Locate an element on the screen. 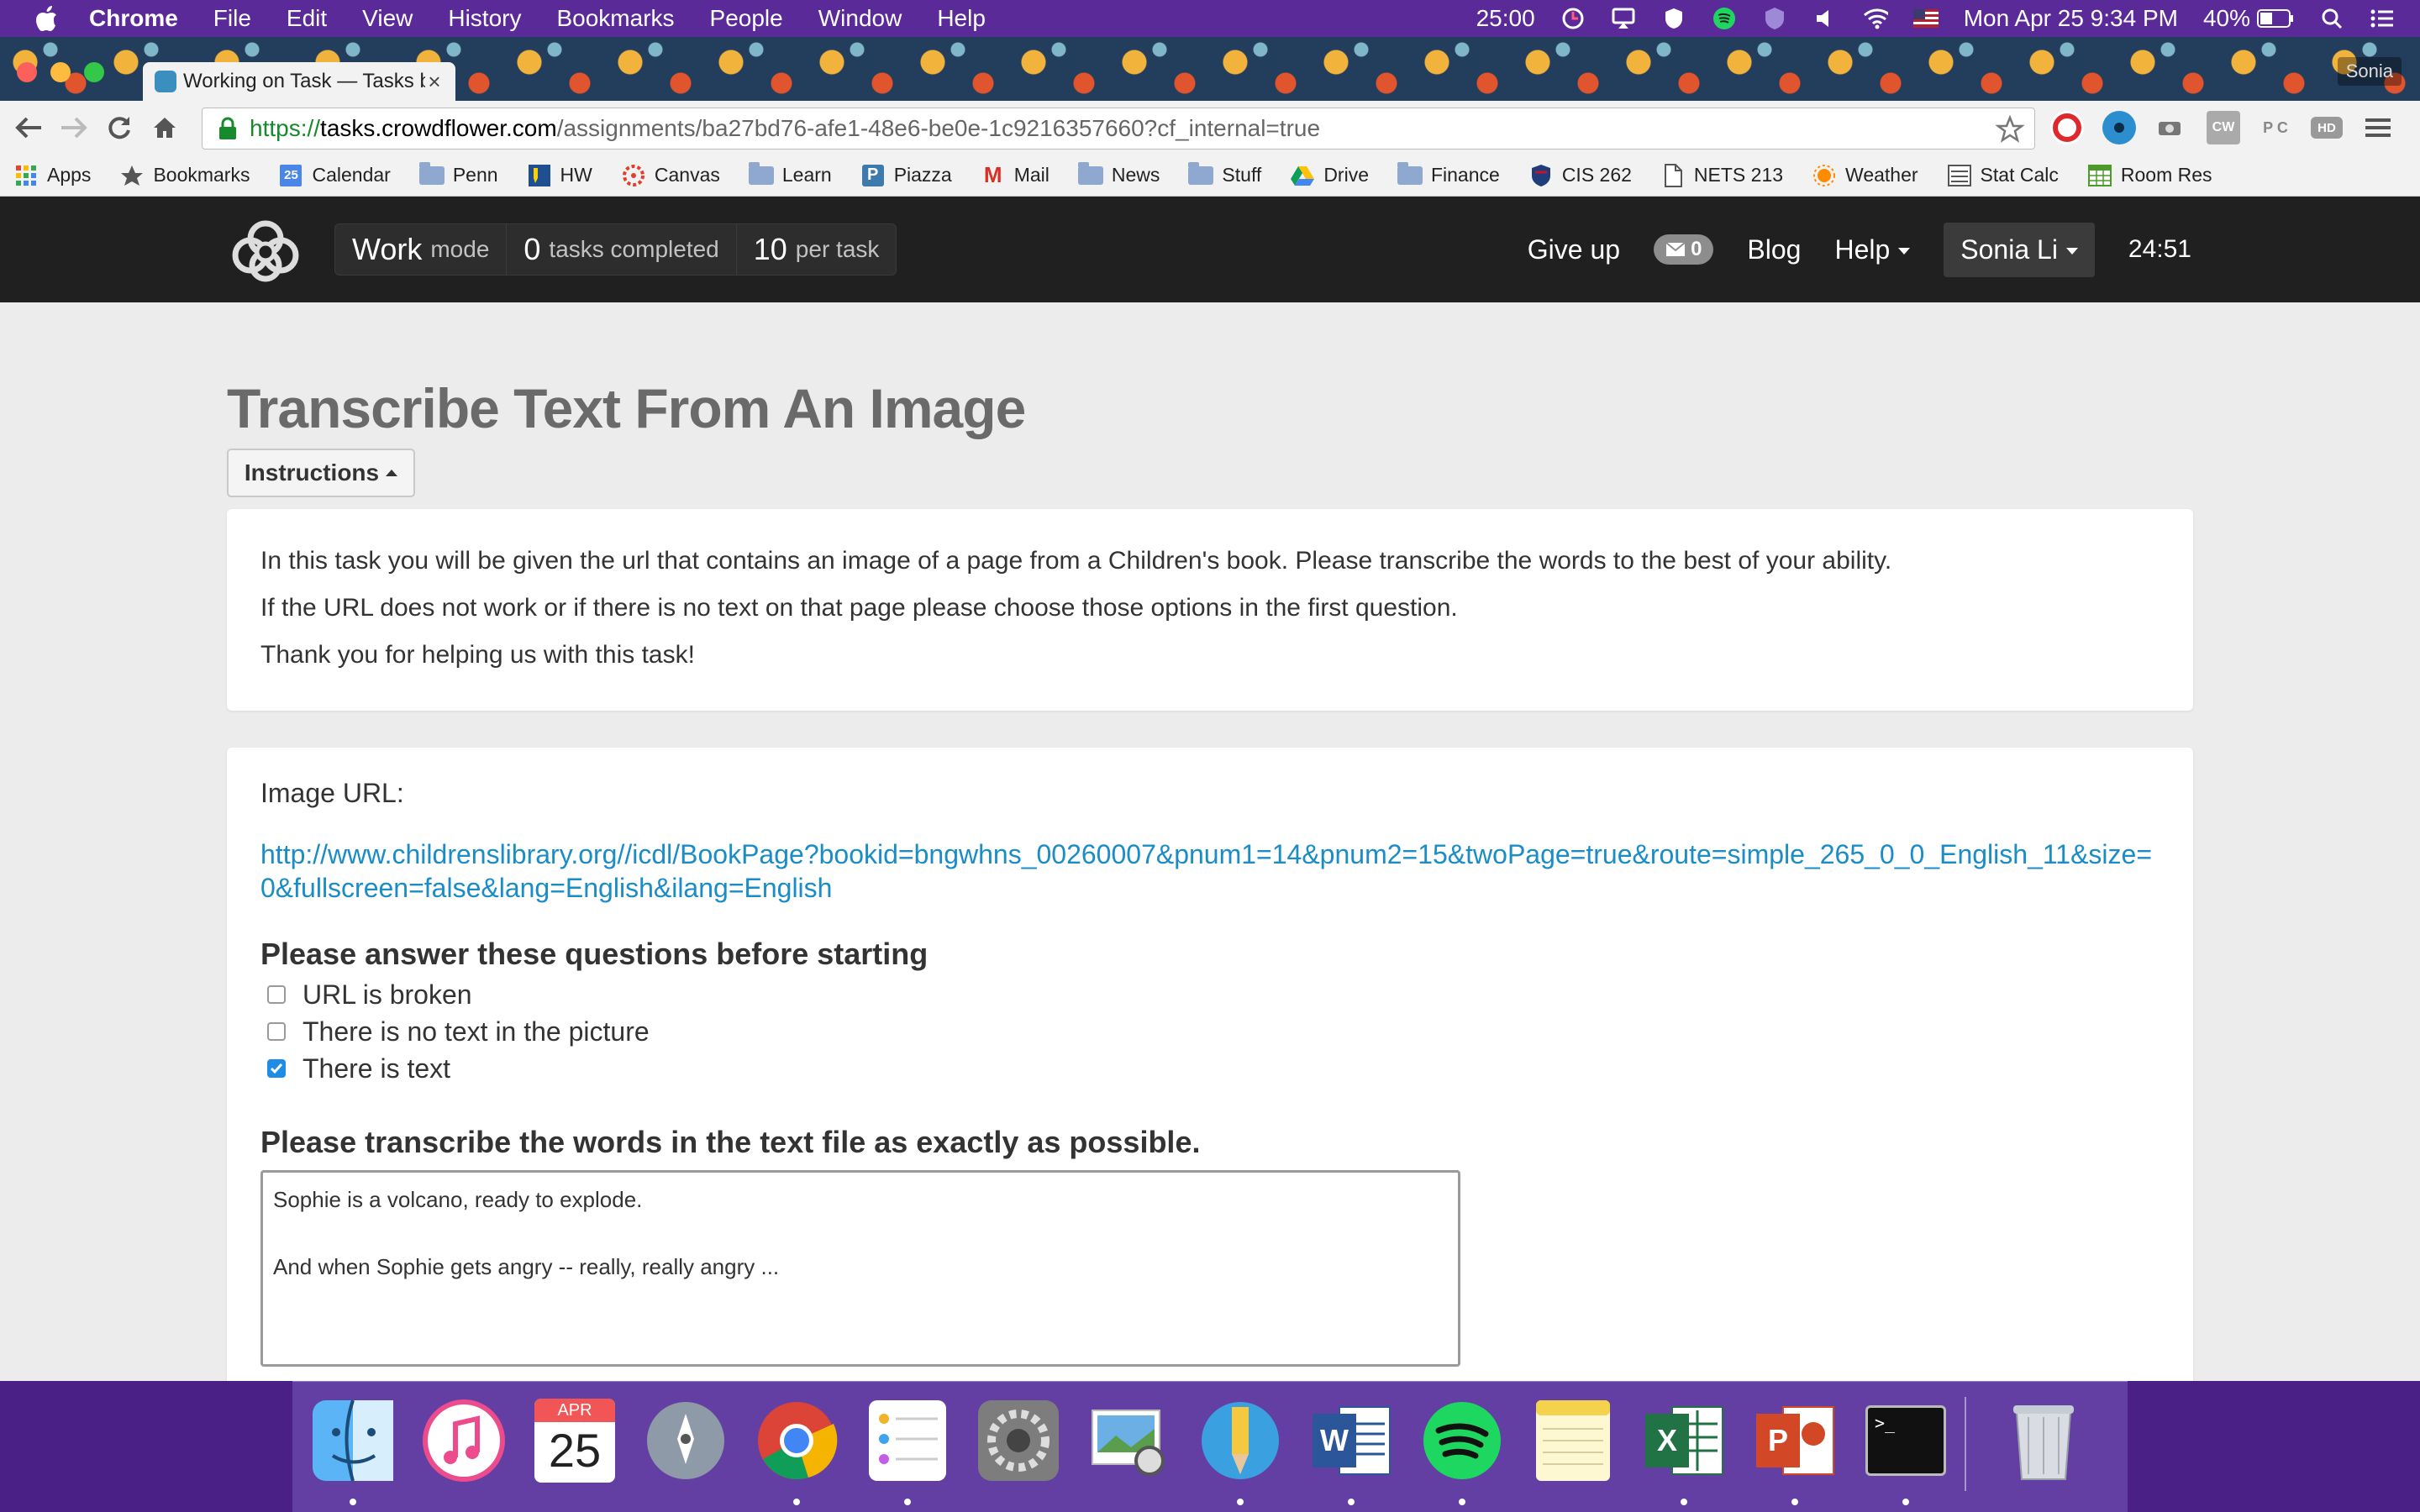 The image size is (2420, 1512). envelope-icon is located at coordinates (1676, 249).